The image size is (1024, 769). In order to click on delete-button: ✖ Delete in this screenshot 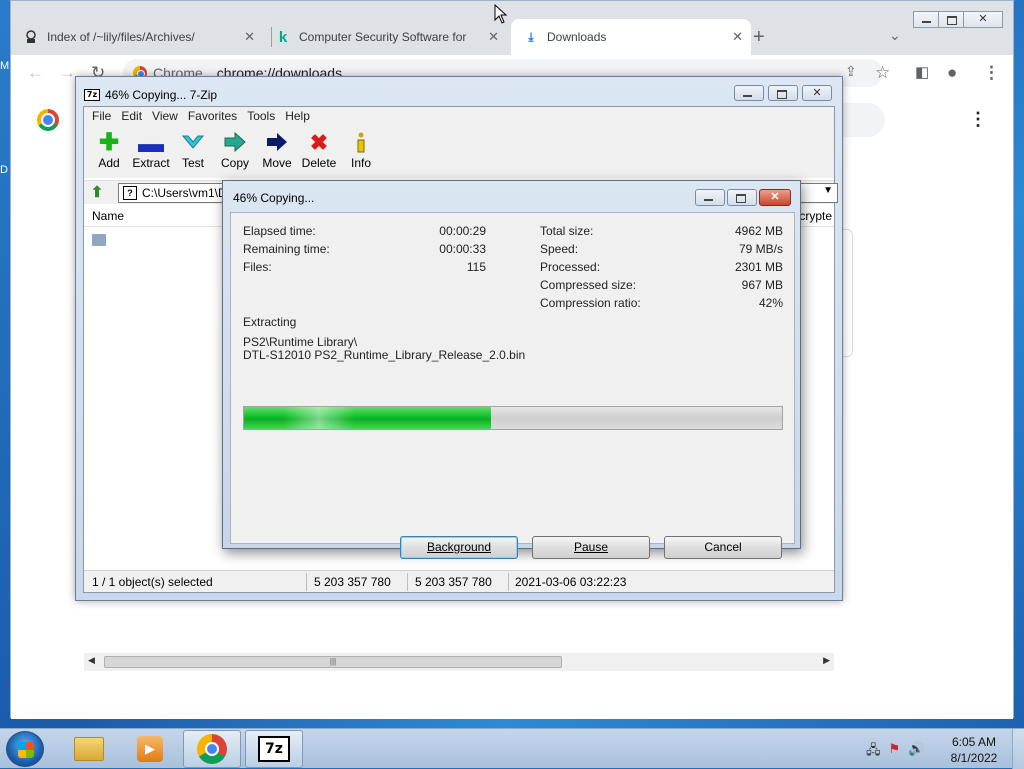, I will do `click(319, 152)`.